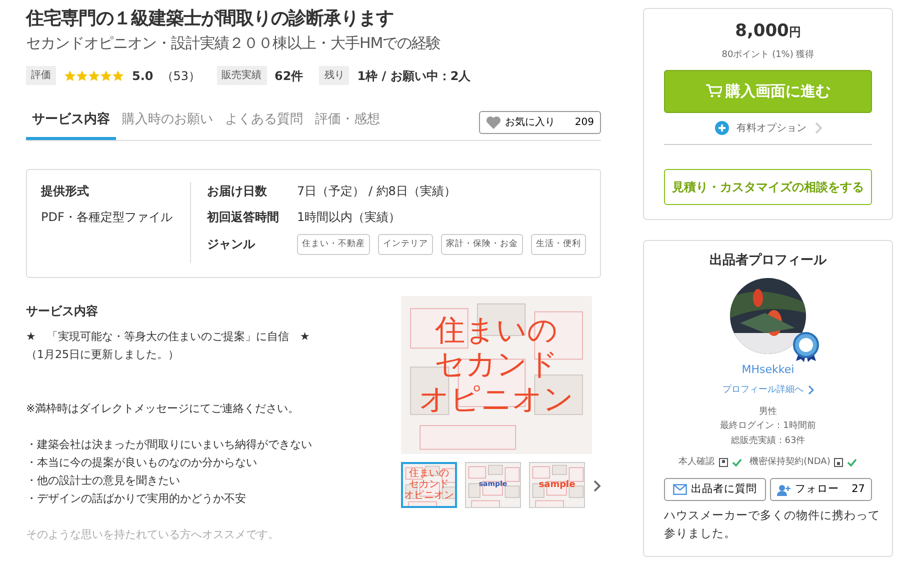  Describe the element at coordinates (181, 76) in the screenshot. I see `review-count: （53）` at that location.